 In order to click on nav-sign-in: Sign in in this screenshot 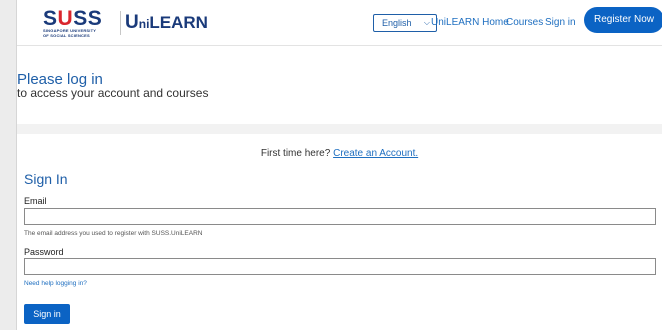, I will do `click(560, 22)`.